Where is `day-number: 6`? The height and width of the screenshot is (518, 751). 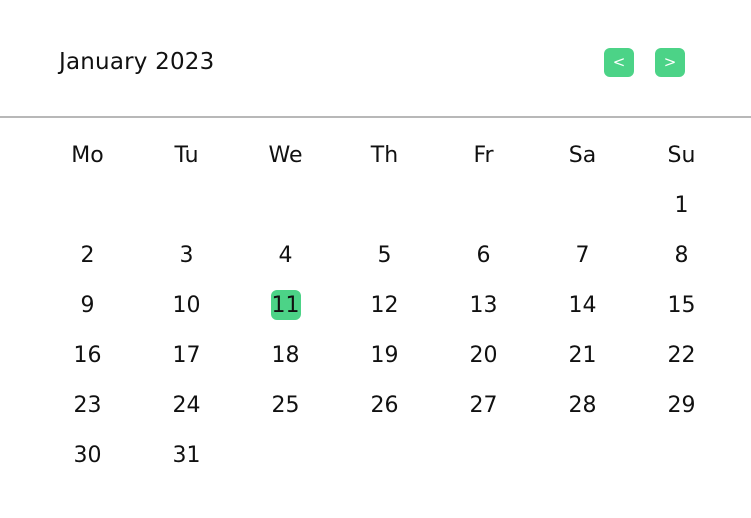 day-number: 6 is located at coordinates (483, 255).